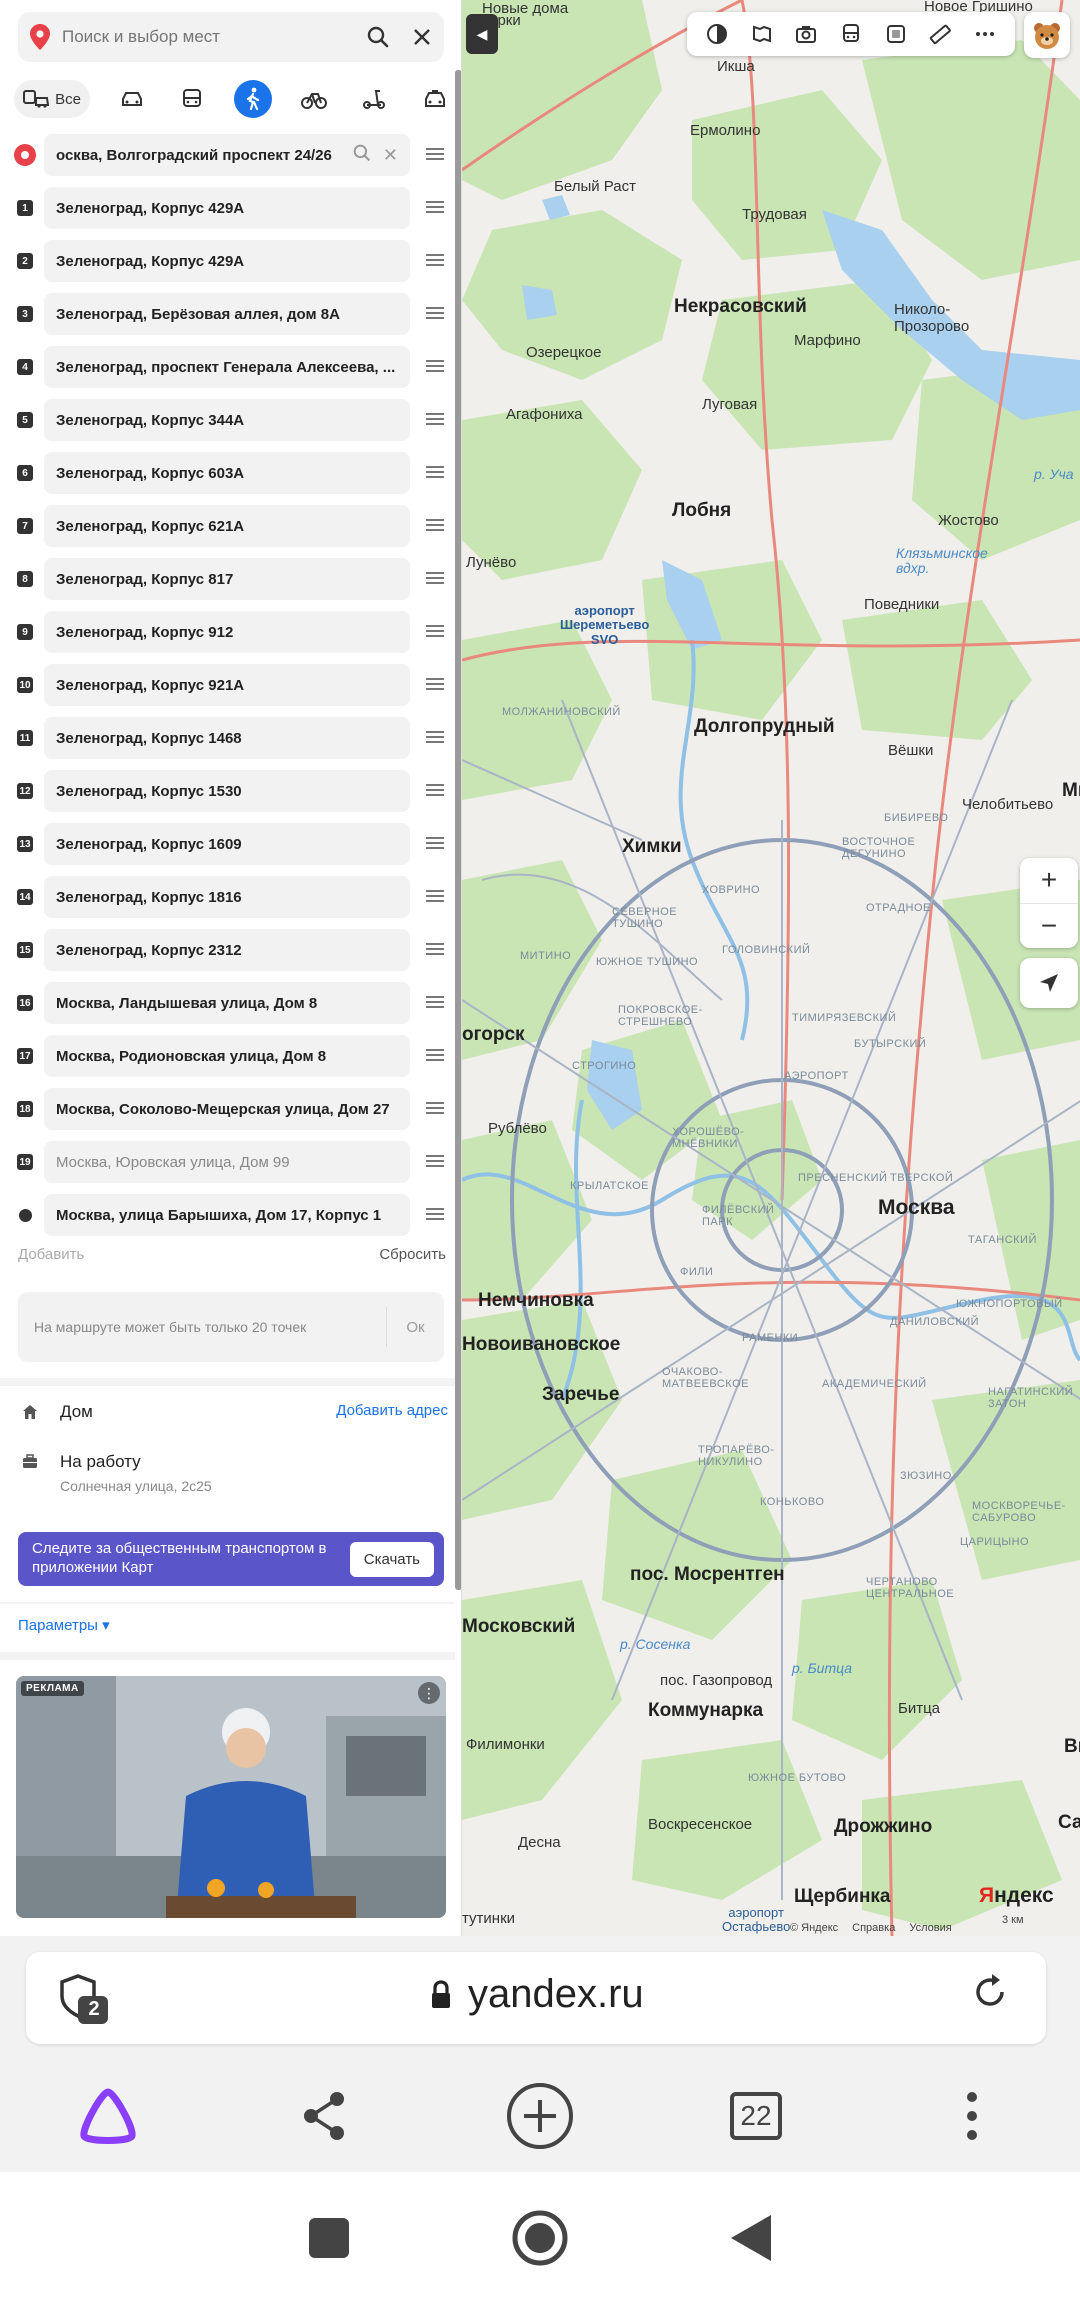  Describe the element at coordinates (717, 34) in the screenshot. I see `layers-icon` at that location.